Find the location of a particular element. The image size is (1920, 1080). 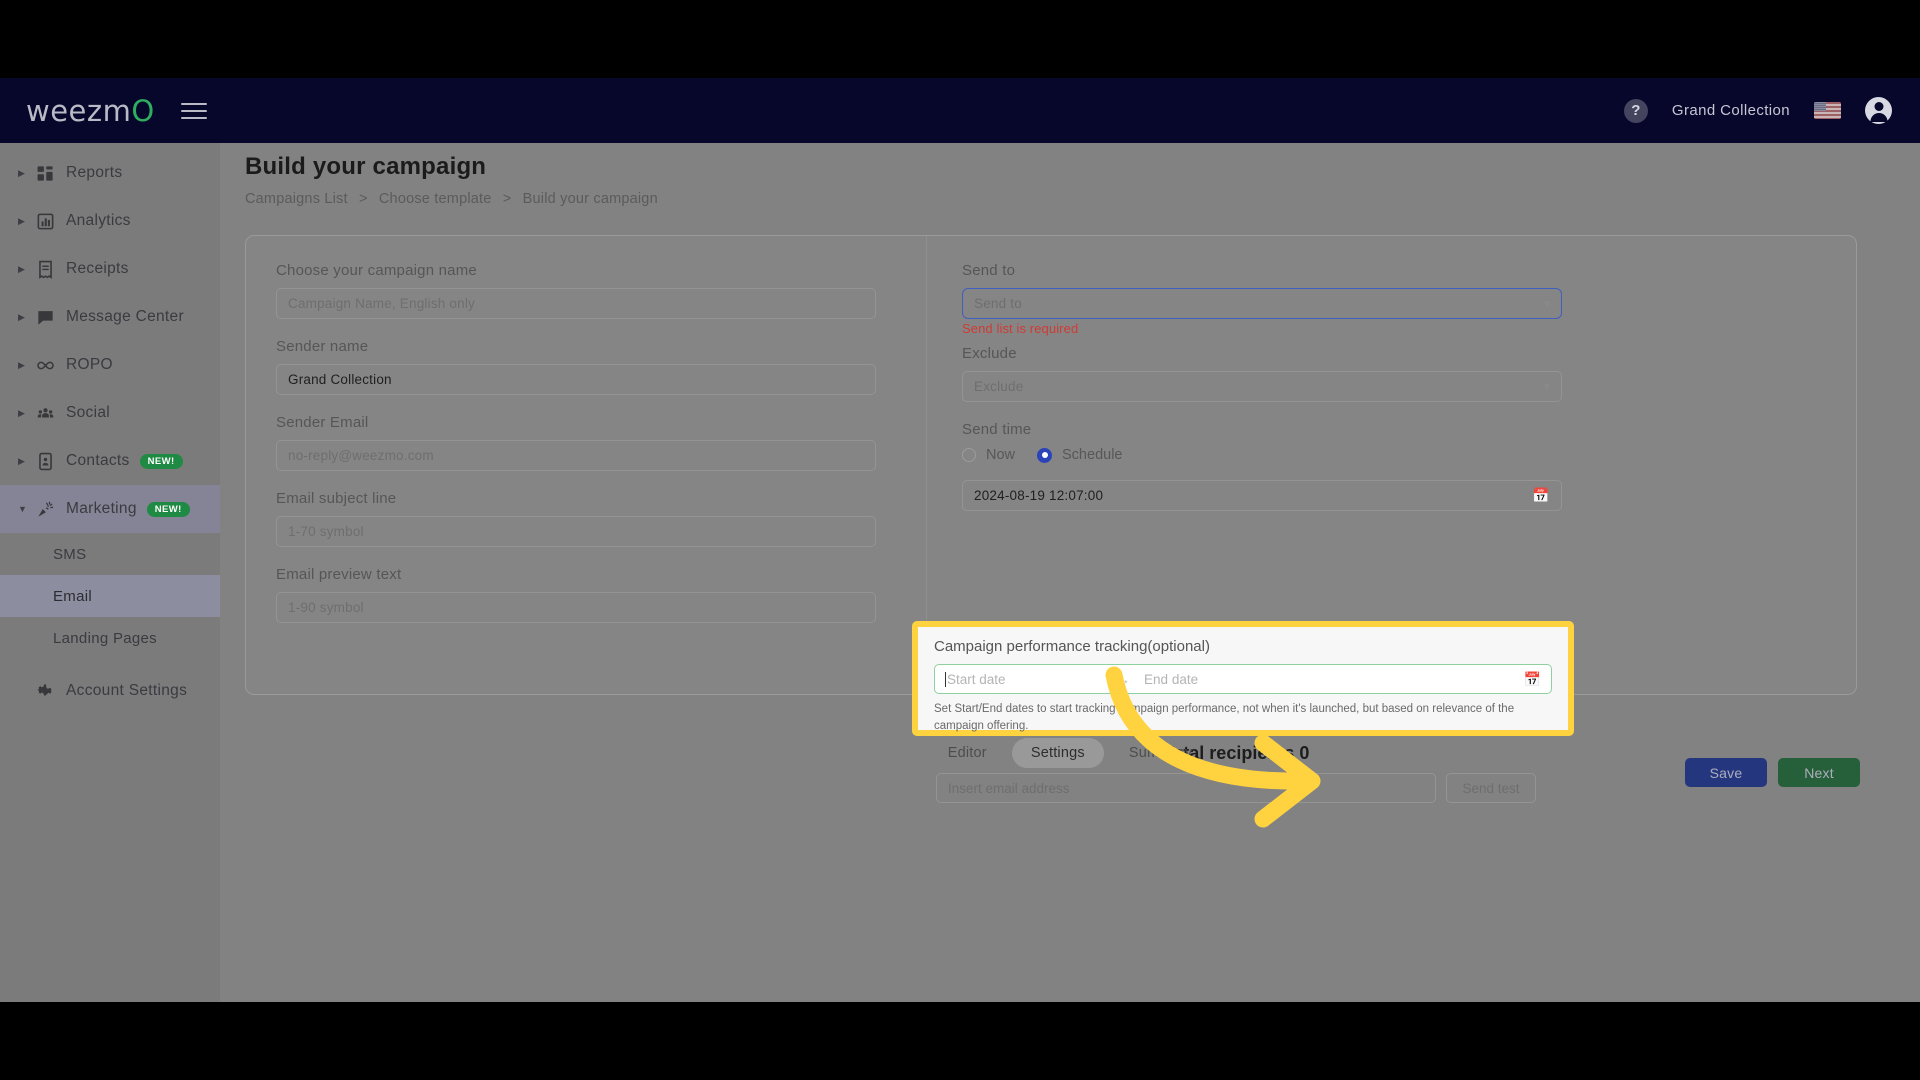

test-email-input: Insert email address is located at coordinates (1186, 788).